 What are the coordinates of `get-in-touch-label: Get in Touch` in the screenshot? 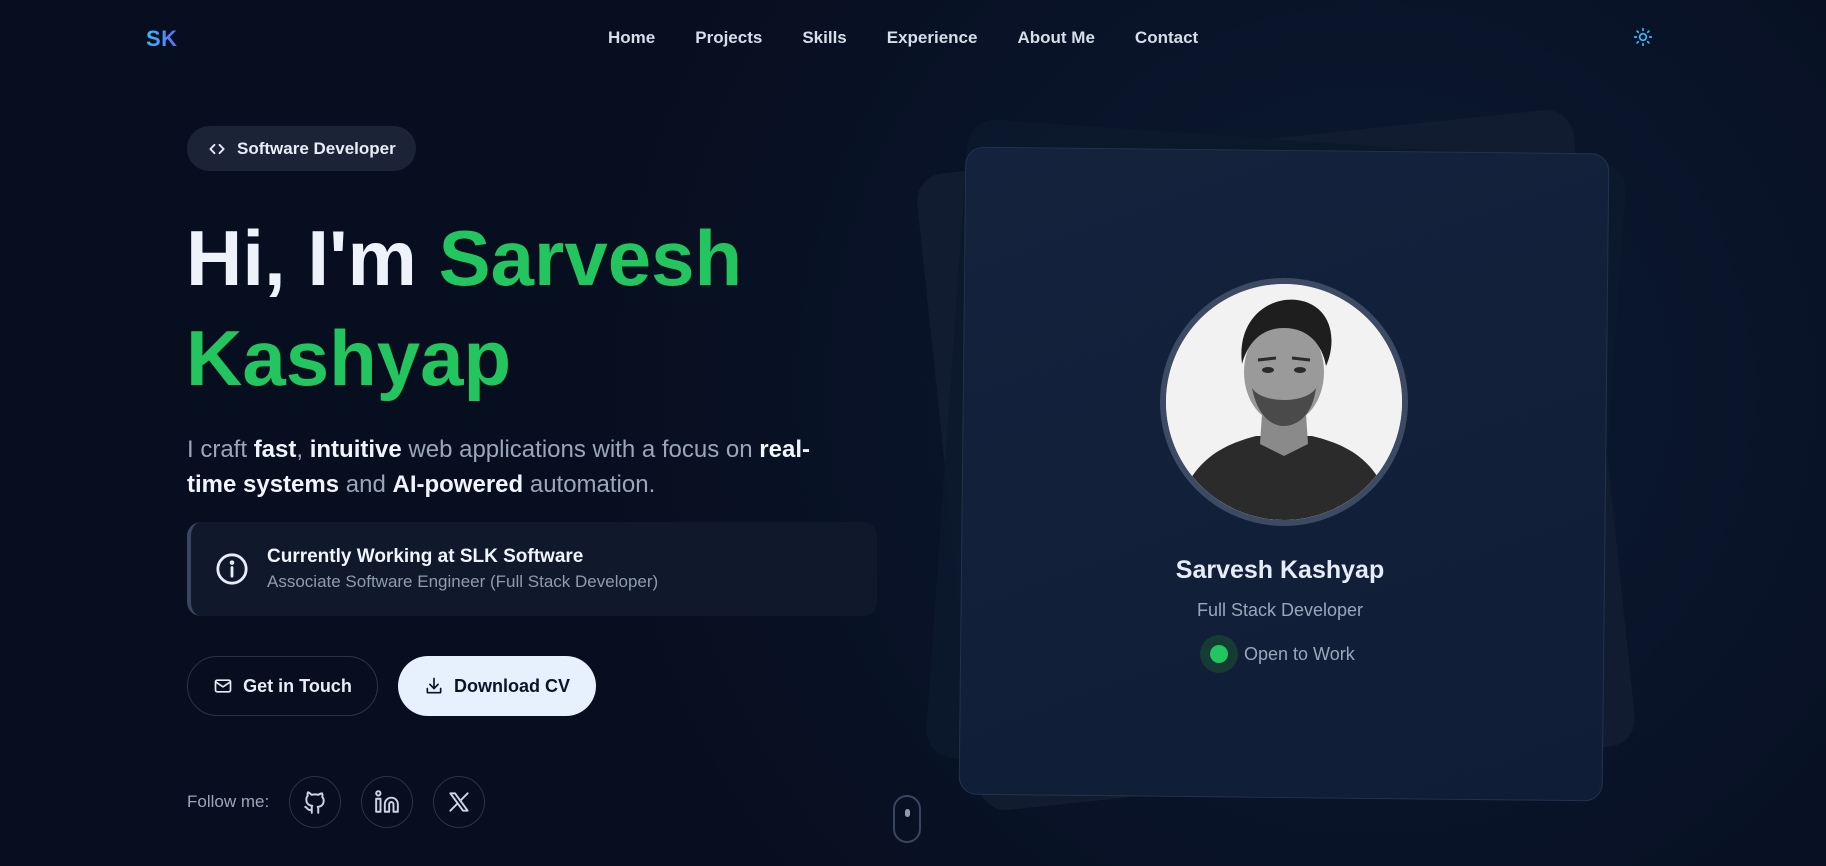 It's located at (297, 685).